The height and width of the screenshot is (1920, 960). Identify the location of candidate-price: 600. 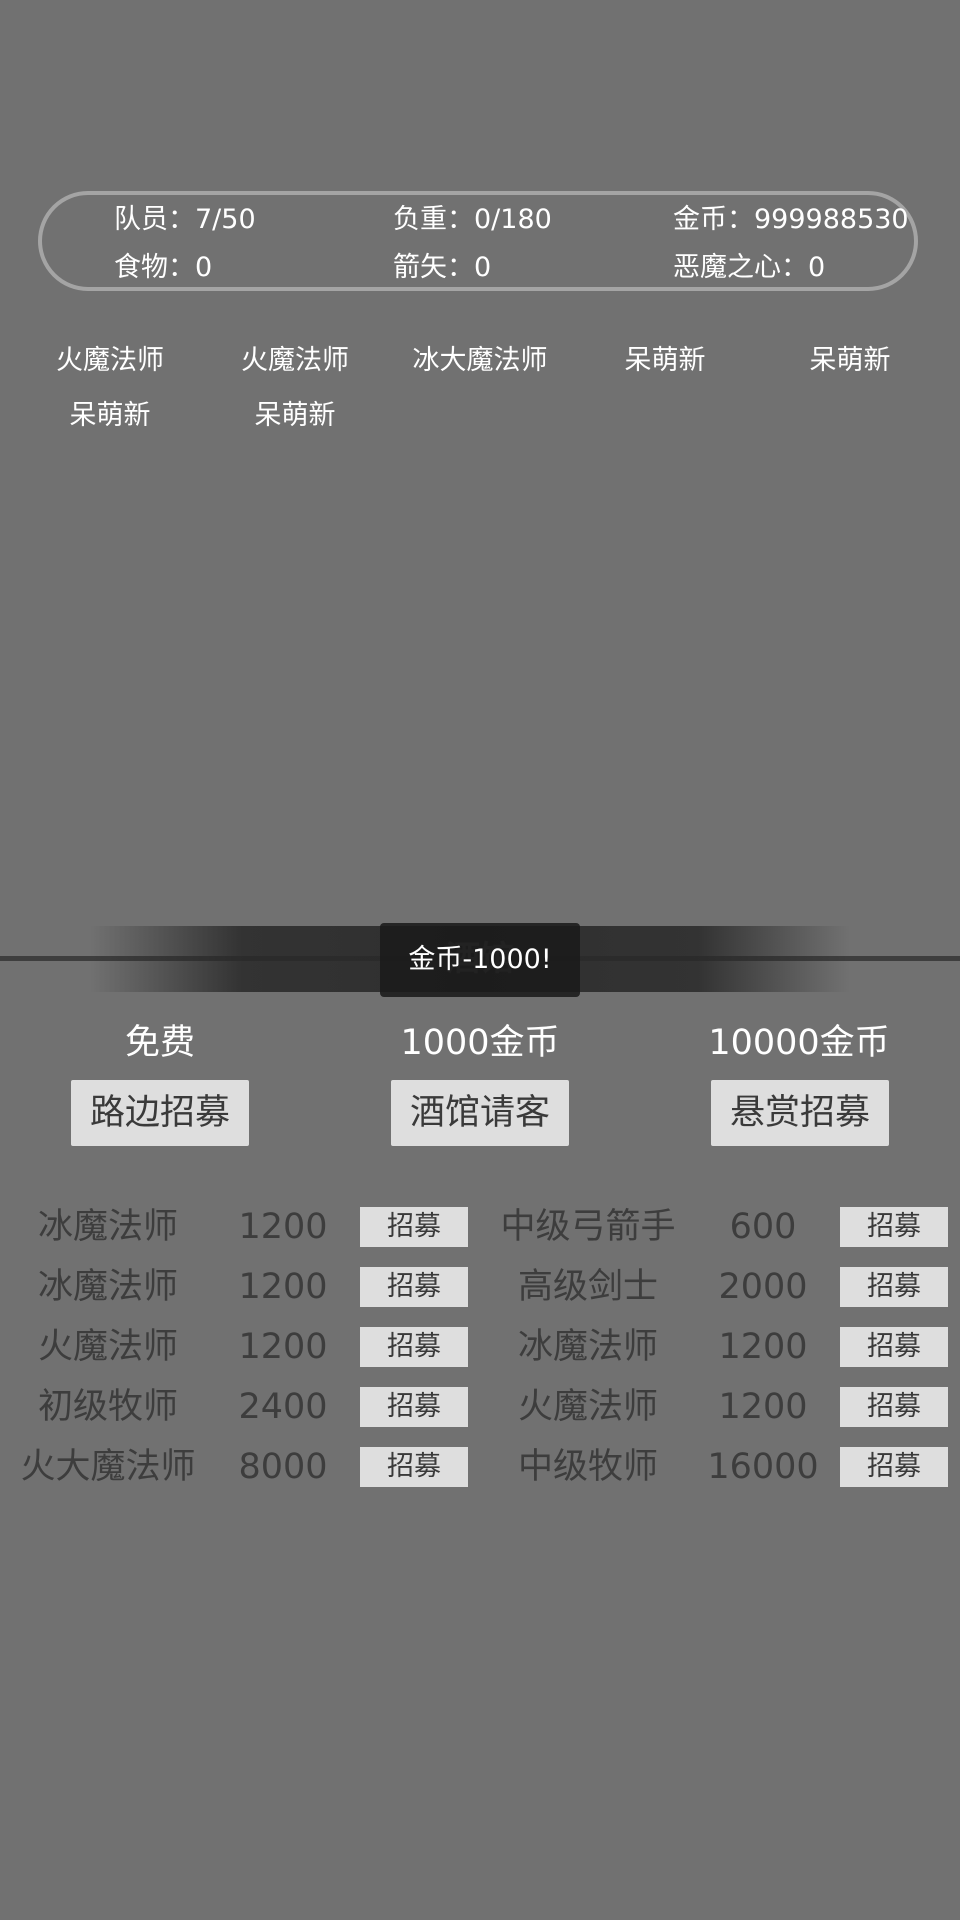
(763, 1227).